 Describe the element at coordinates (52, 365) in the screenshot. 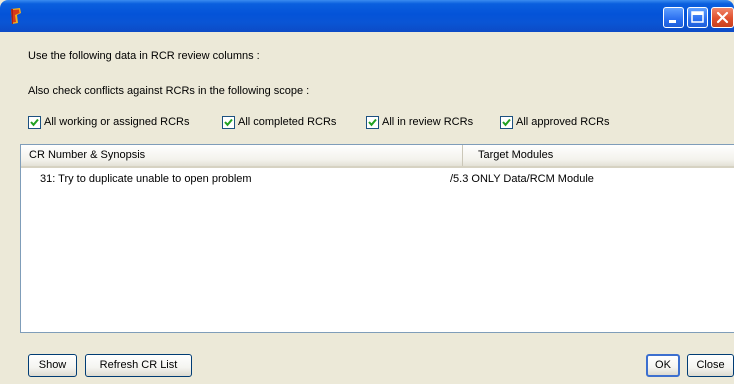

I see `show-button: Show` at that location.